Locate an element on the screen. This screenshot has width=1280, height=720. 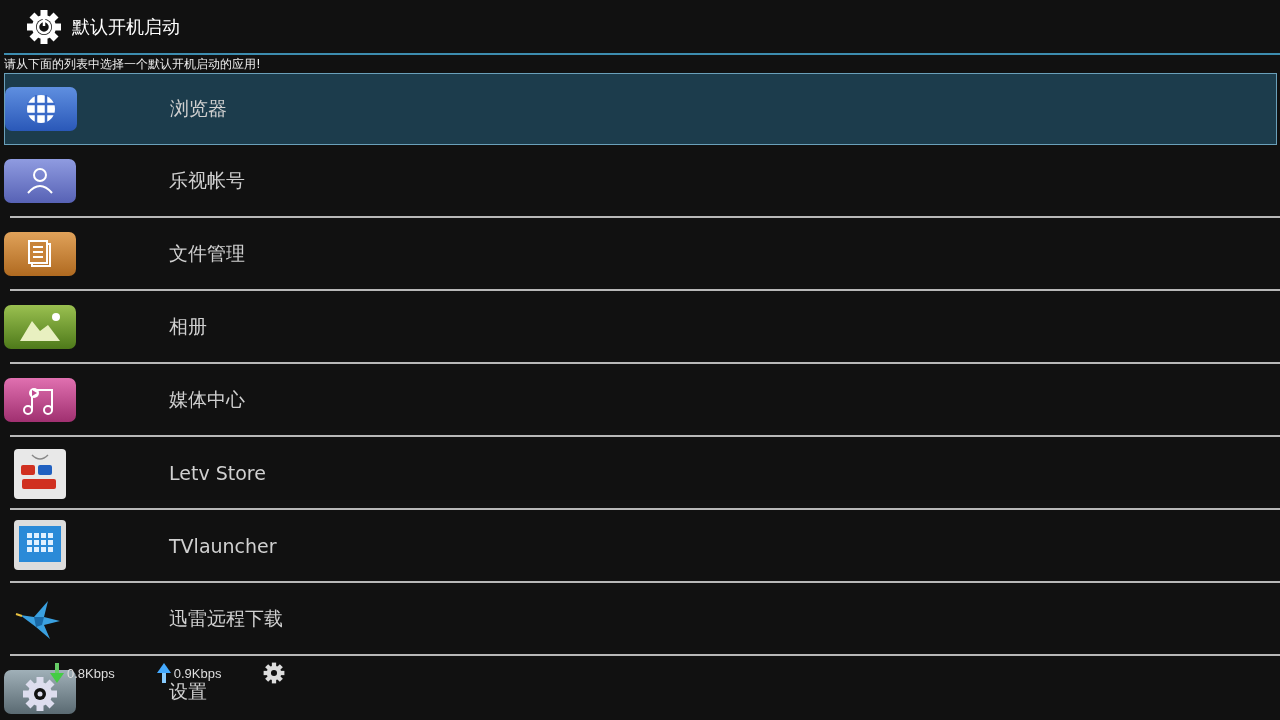
person-icon is located at coordinates (40, 180).